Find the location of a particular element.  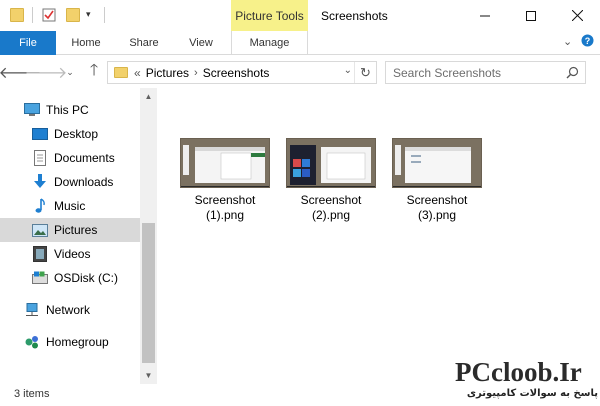

nav-item-this-pc: This PC is located at coordinates (70, 110).